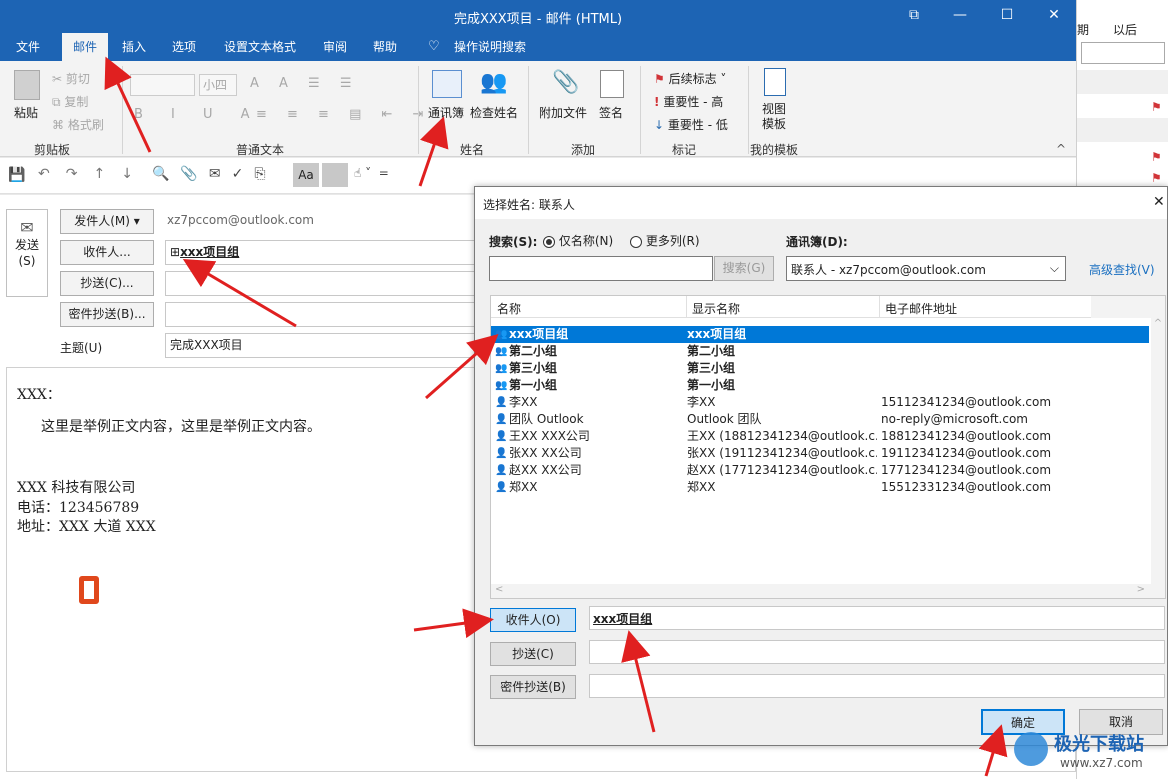 This screenshot has width=1168, height=779. I want to click on format-painter-button: ⌘ 格式刷, so click(78, 124).